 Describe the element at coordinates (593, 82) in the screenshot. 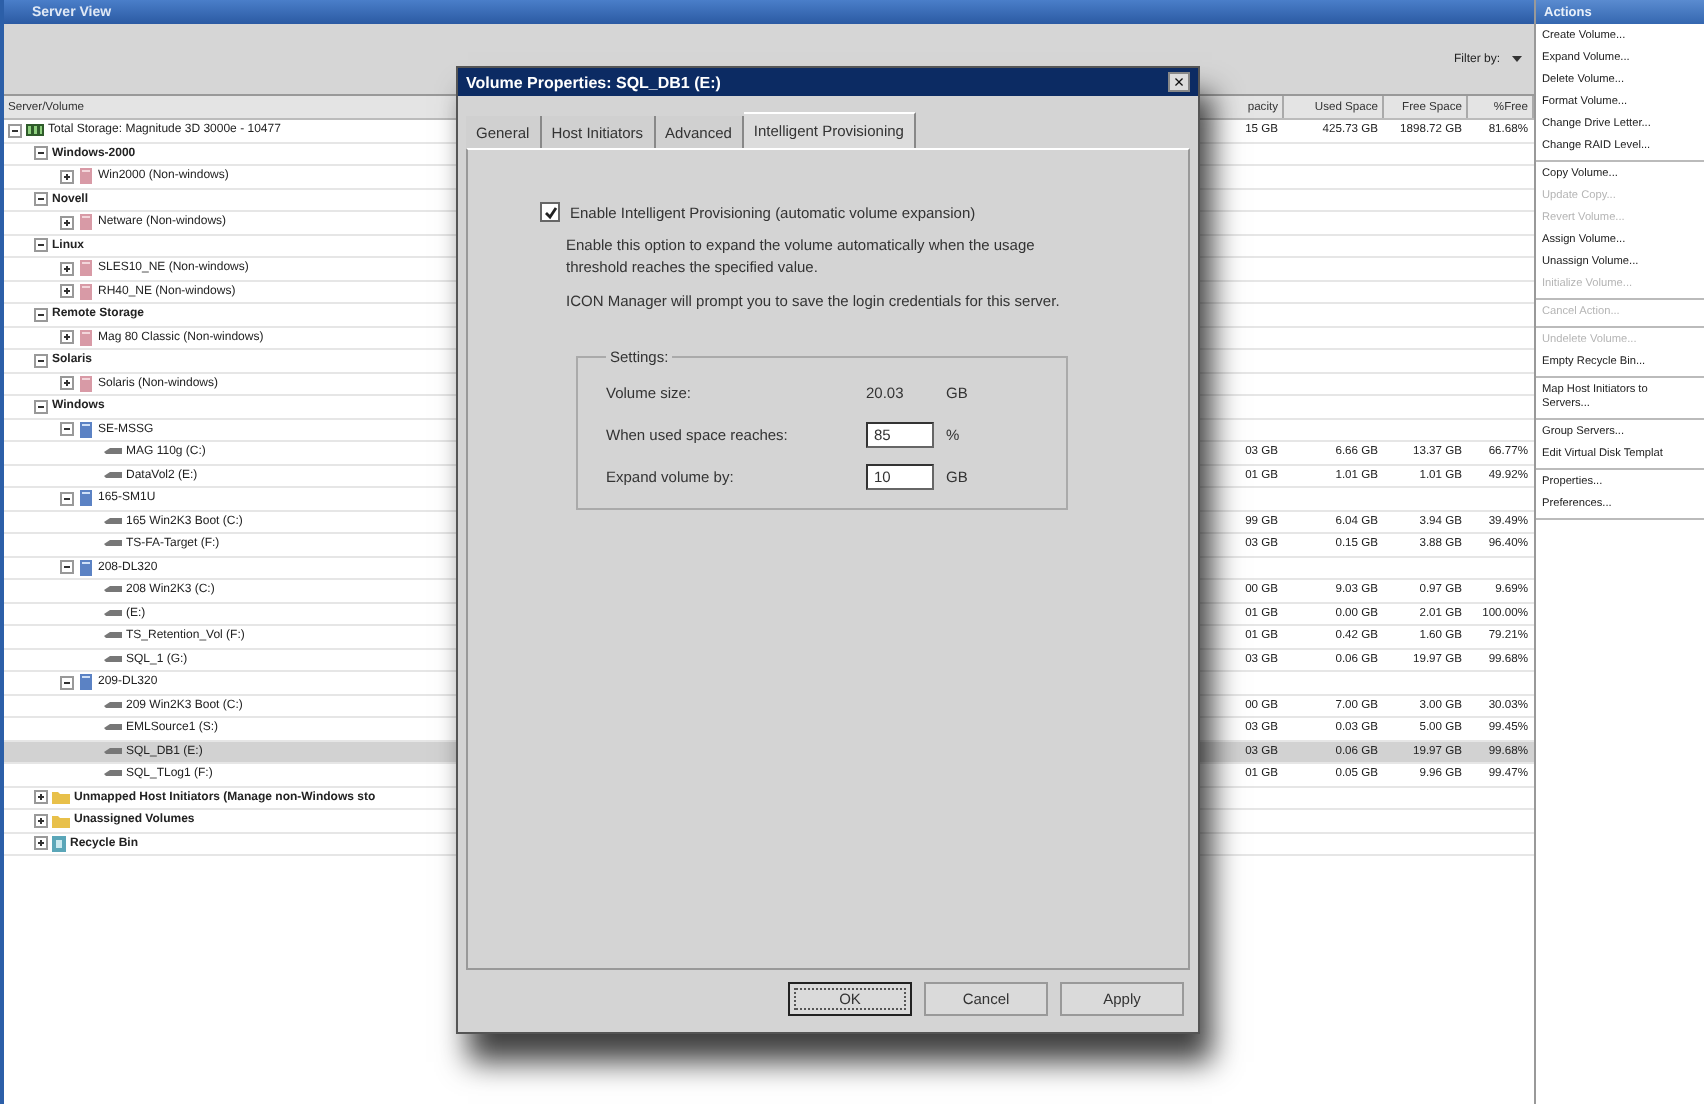

I see `dialog-title: Volume Properties: SQL_DB1 (E:)` at that location.